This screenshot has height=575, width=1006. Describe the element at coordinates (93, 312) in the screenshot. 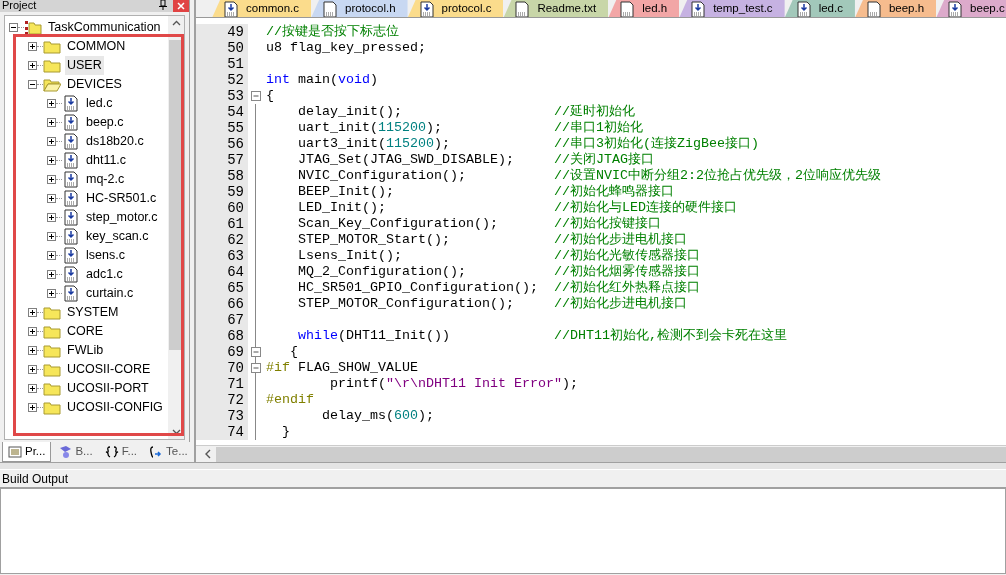

I see `tree-item: SYSTEM` at that location.